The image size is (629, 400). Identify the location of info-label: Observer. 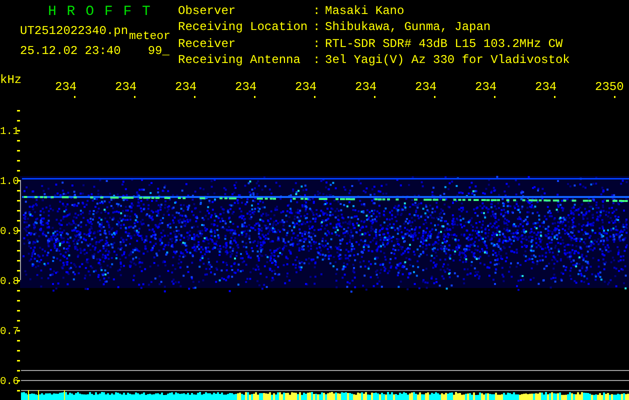
(207, 12).